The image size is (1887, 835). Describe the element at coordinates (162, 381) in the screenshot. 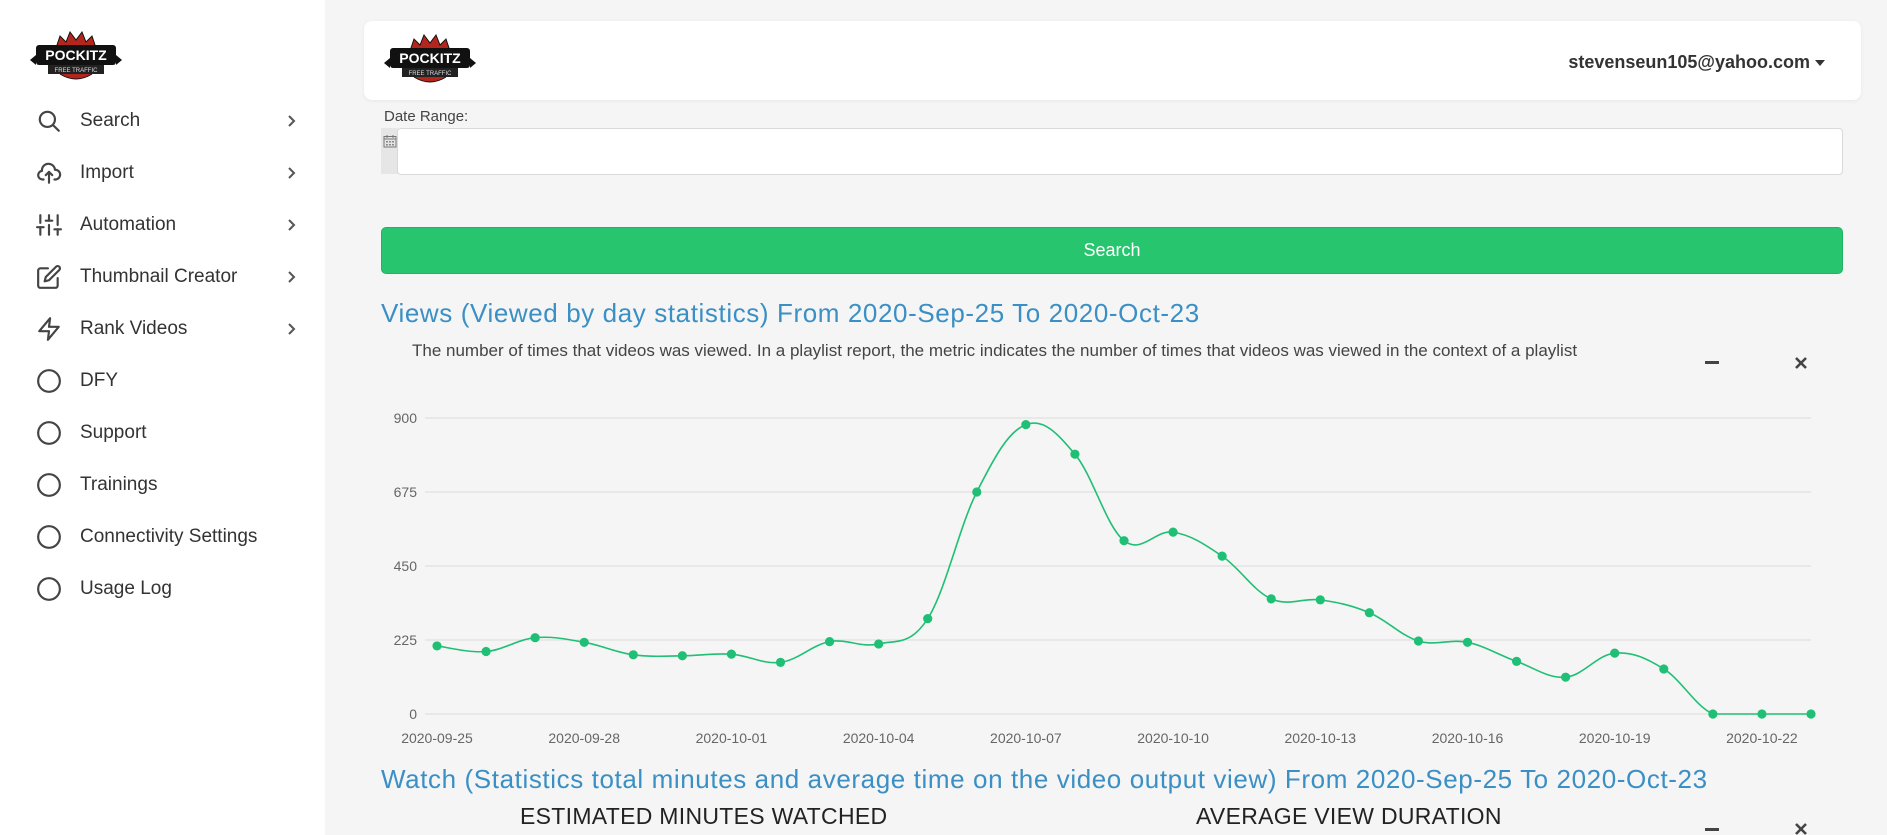

I see `sidebar-item-dfy: DFY` at that location.